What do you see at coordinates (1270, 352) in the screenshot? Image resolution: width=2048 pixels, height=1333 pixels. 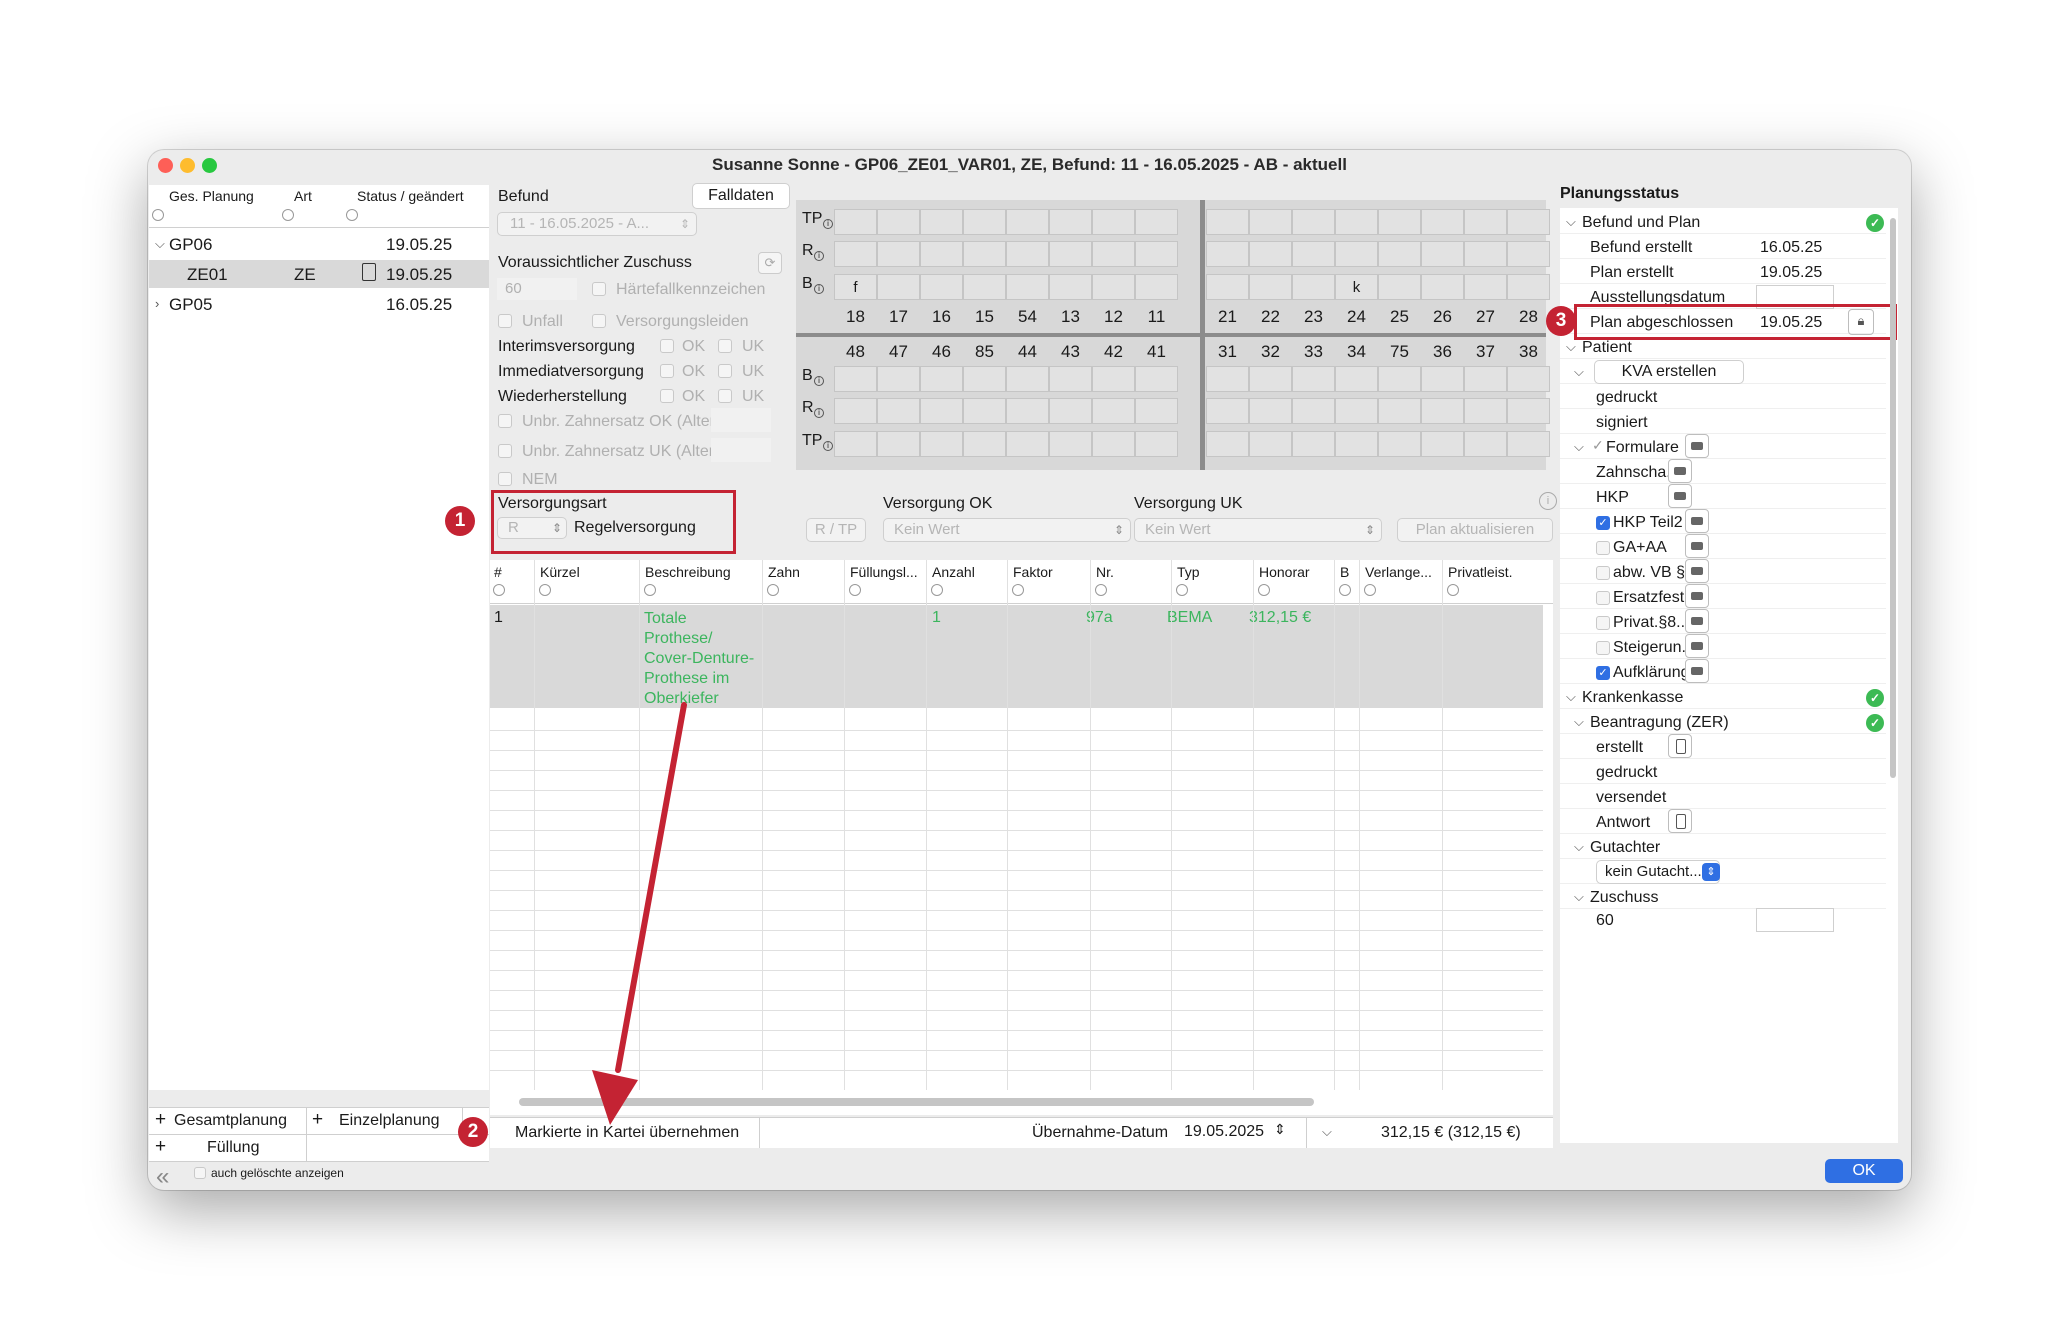 I see `tooth-number: 32` at bounding box center [1270, 352].